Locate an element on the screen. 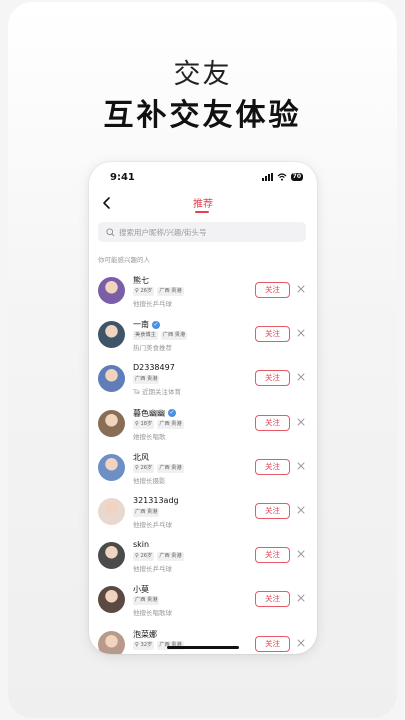 The width and height of the screenshot is (405, 720). status-time: 9:41 is located at coordinates (122, 177).